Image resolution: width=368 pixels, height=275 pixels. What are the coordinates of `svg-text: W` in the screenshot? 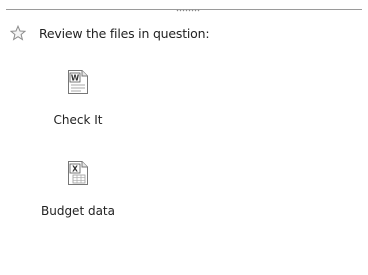 It's located at (75, 78).